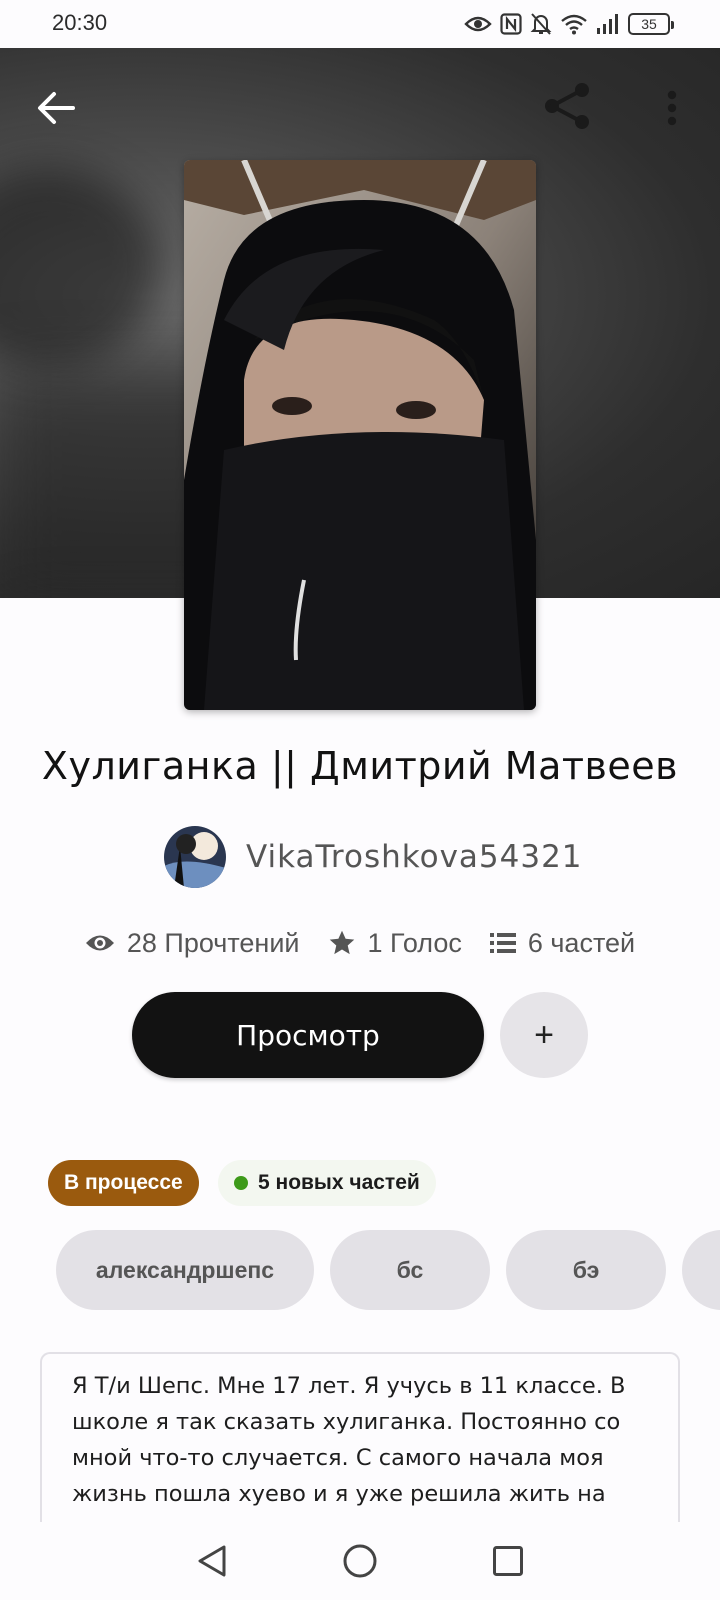  I want to click on battery-icon: 35, so click(651, 24).